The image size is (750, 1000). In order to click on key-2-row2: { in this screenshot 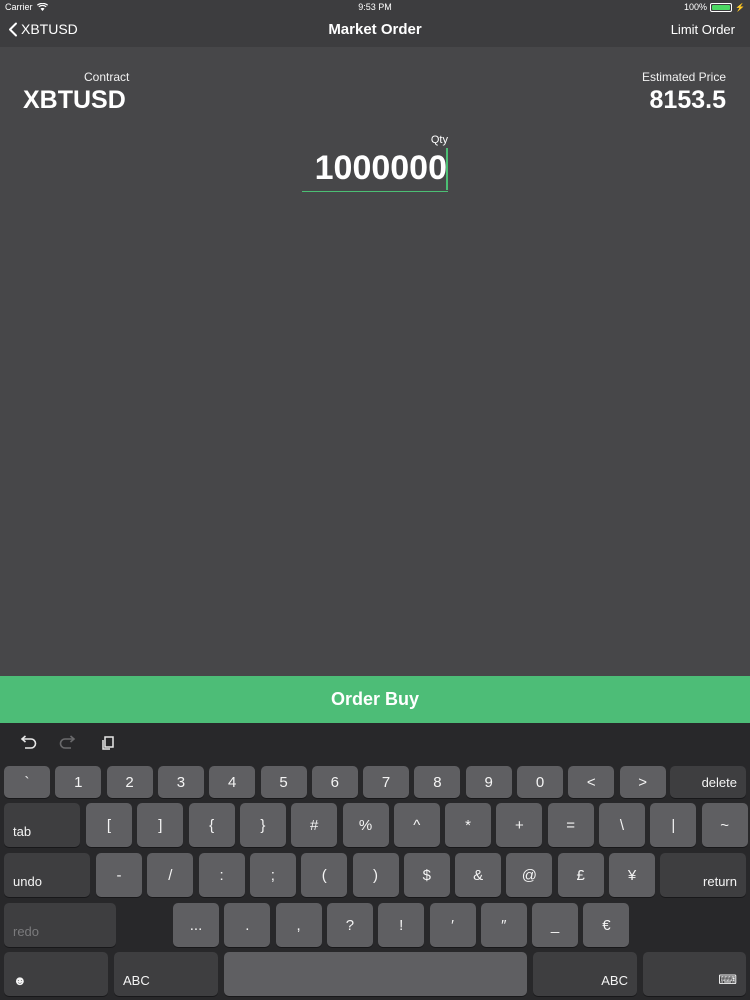, I will do `click(211, 825)`.